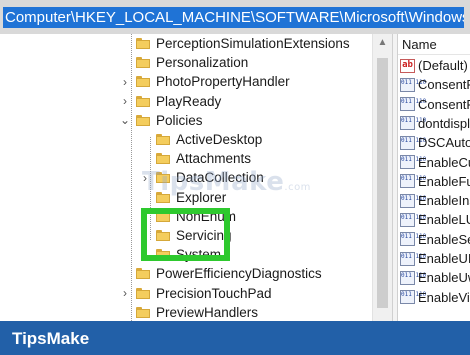 This screenshot has height=355, width=470. Describe the element at coordinates (407, 65) in the screenshot. I see `string-value-icon: ab` at that location.